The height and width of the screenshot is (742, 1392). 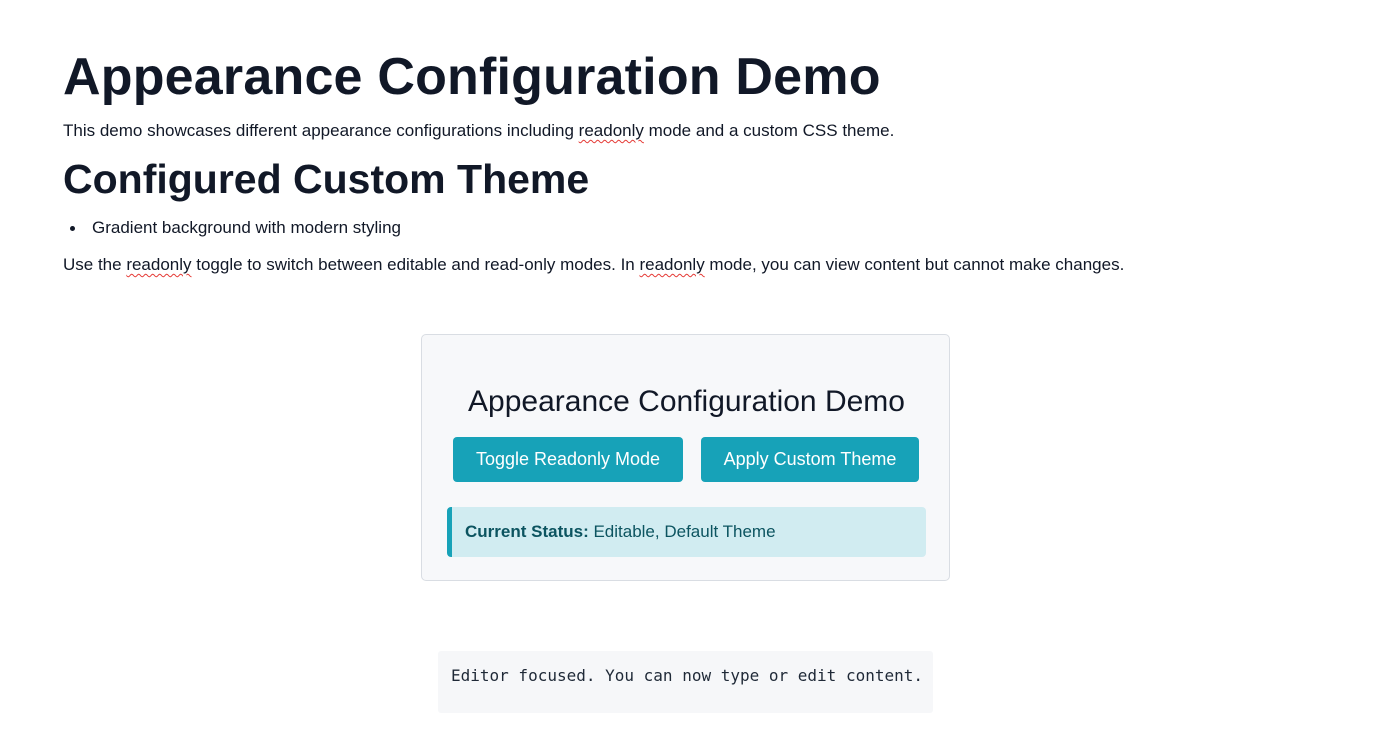 I want to click on status-label: Current Status:, so click(x=527, y=531).